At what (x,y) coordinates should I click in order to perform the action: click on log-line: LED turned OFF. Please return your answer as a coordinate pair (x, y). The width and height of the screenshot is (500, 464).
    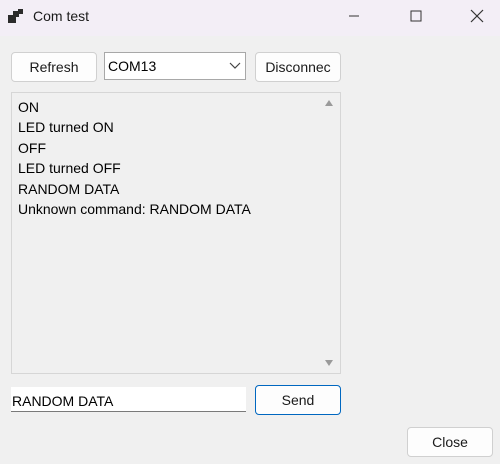
    Looking at the image, I should click on (134, 168).